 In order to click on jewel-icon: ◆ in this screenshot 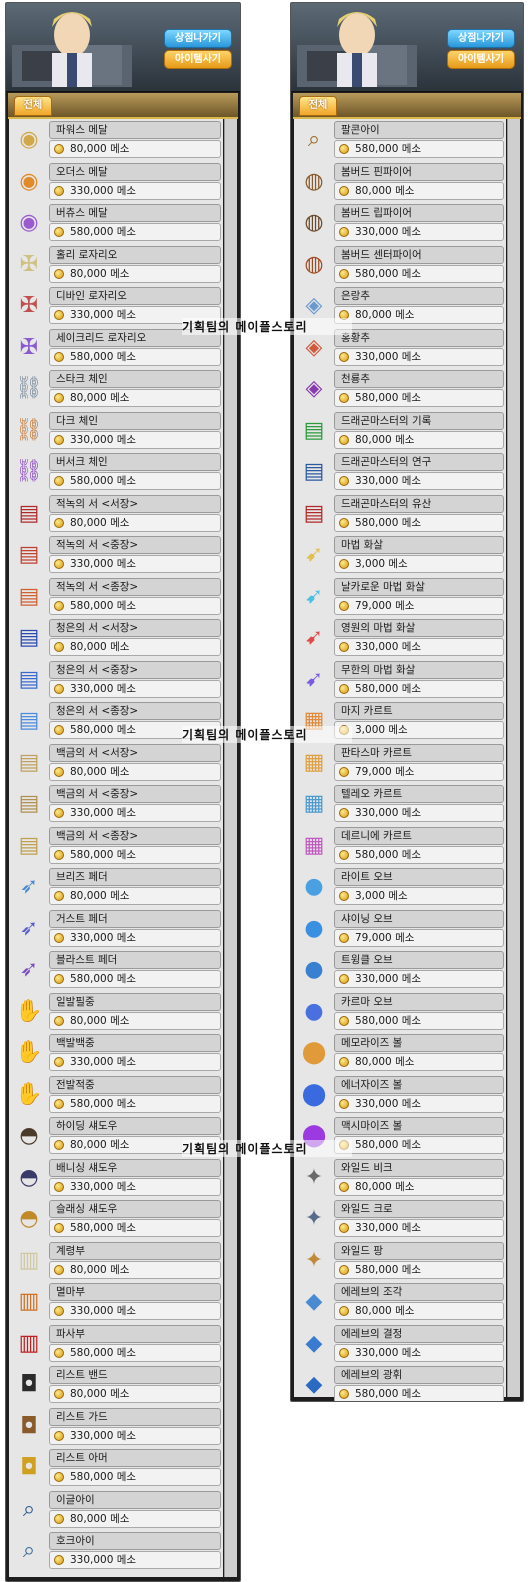, I will do `click(314, 1301)`.